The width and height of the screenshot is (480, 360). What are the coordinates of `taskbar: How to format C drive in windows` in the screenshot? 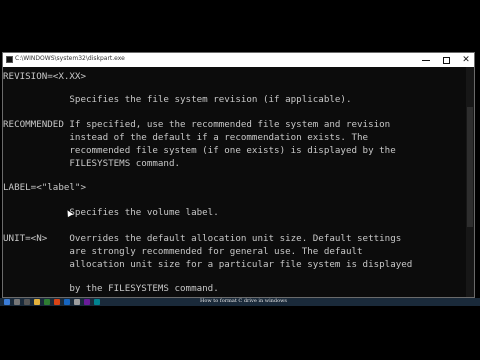 It's located at (240, 302).